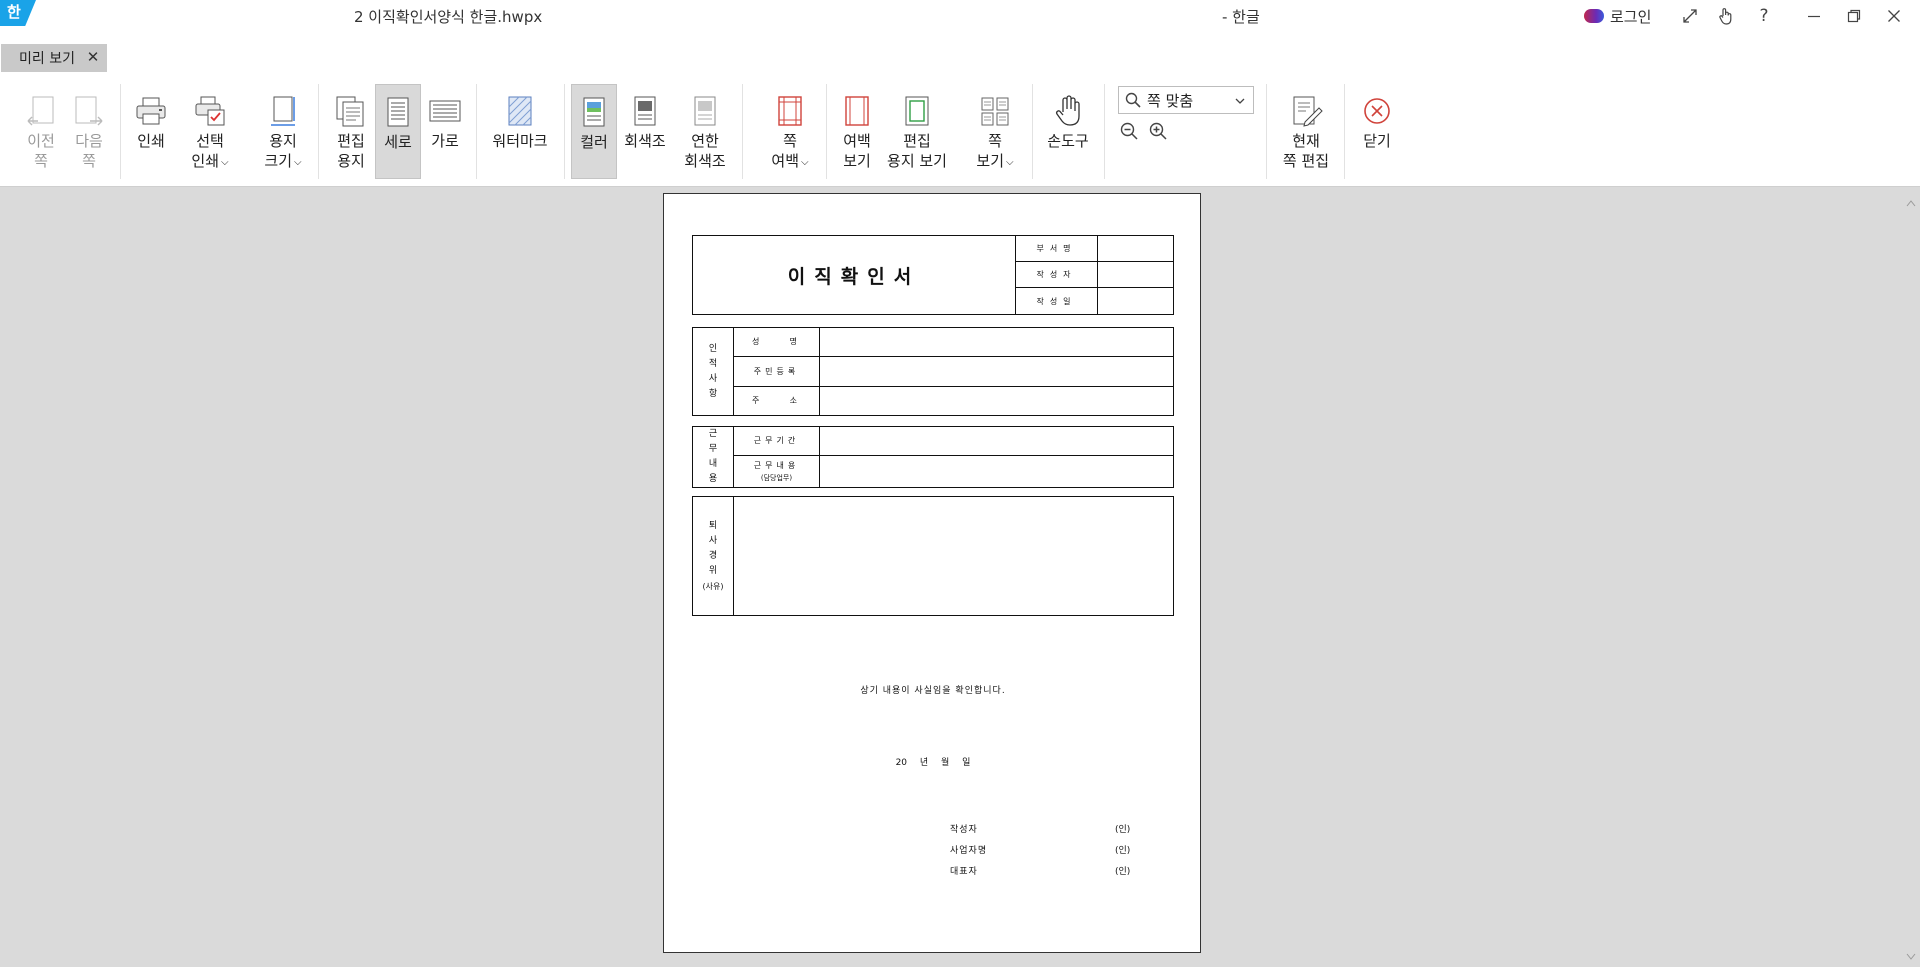 This screenshot has width=1920, height=967. Describe the element at coordinates (995, 111) in the screenshot. I see `page-view-icon` at that location.